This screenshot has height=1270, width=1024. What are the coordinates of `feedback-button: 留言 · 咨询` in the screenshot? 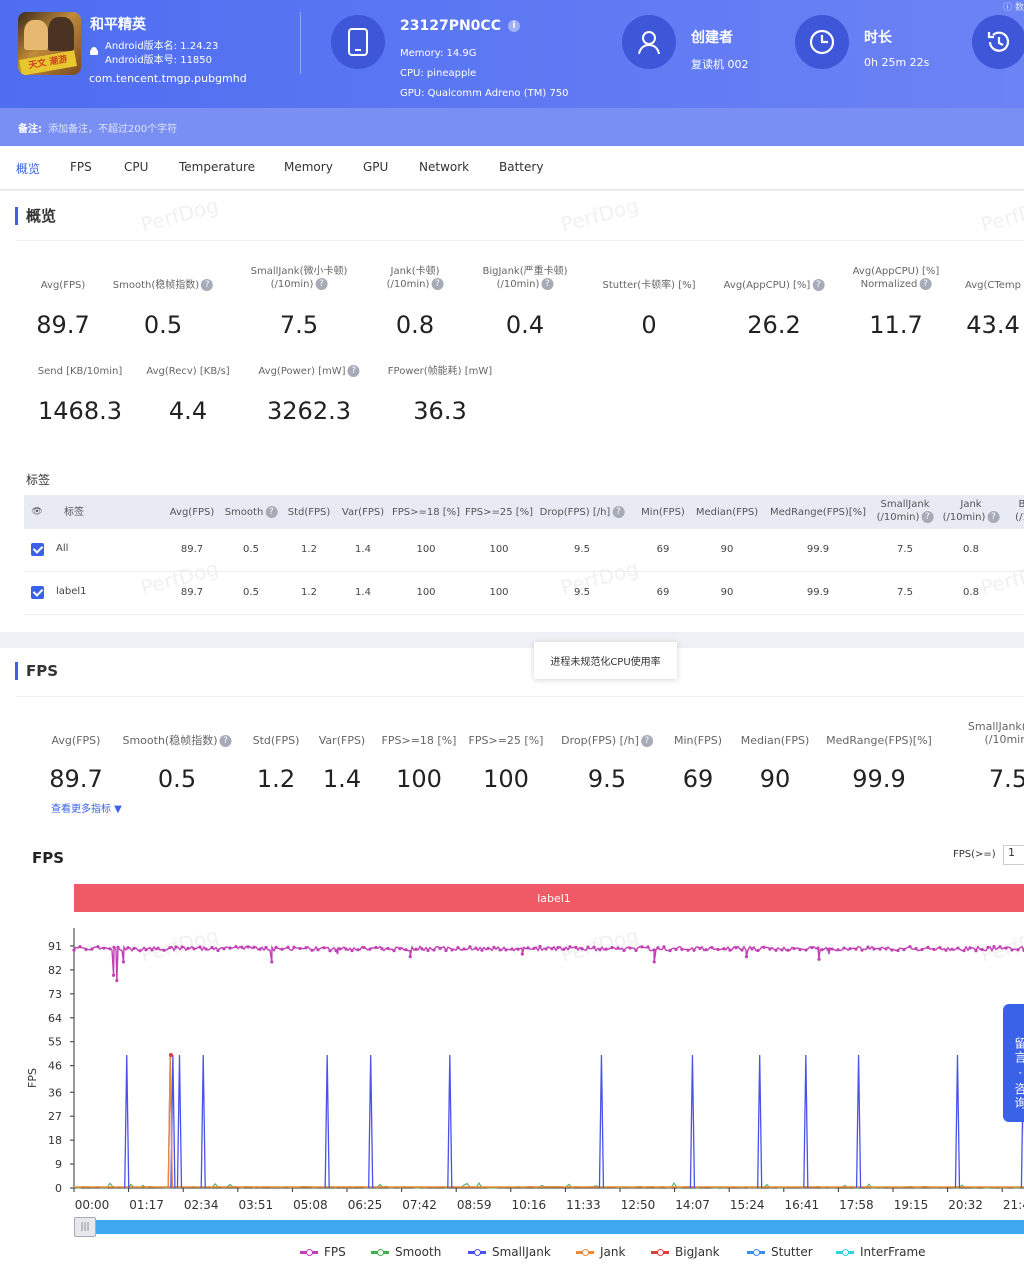 It's located at (1013, 1063).